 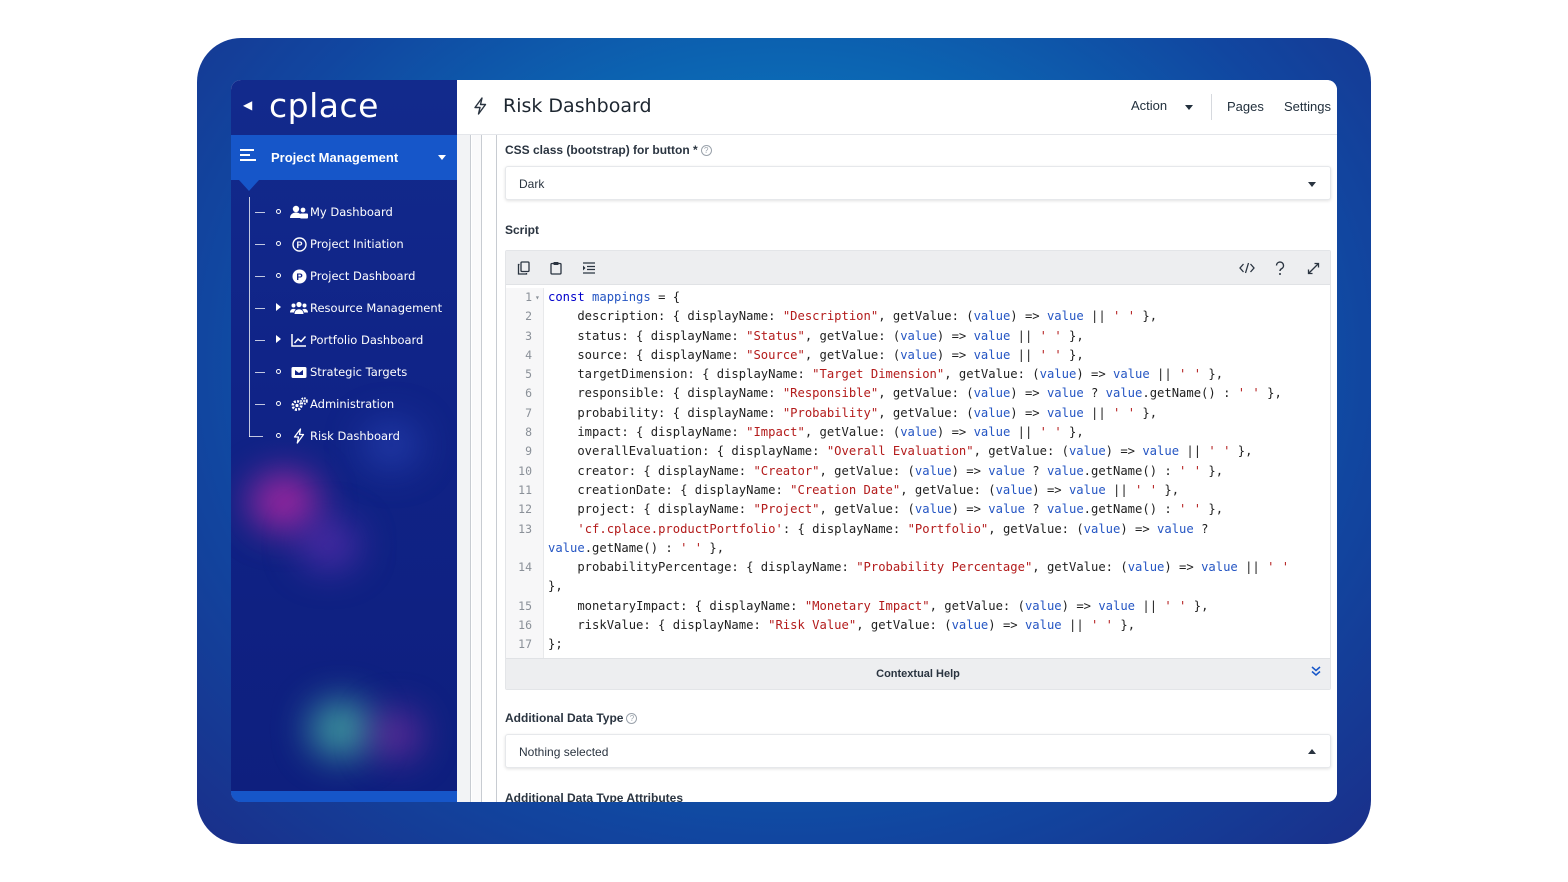 I want to click on page-title: Risk Dashboard, so click(x=577, y=106).